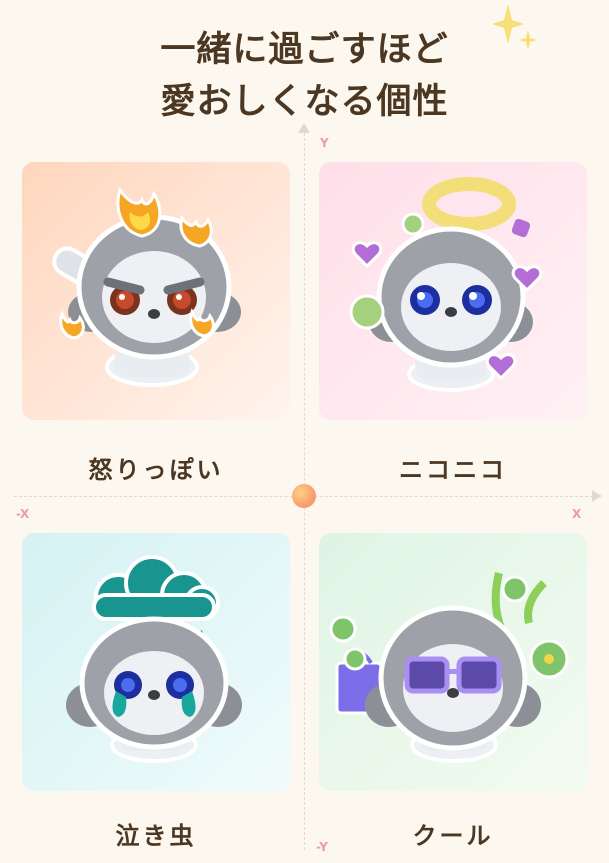 The height and width of the screenshot is (863, 609). I want to click on origin-dot, so click(304, 496).